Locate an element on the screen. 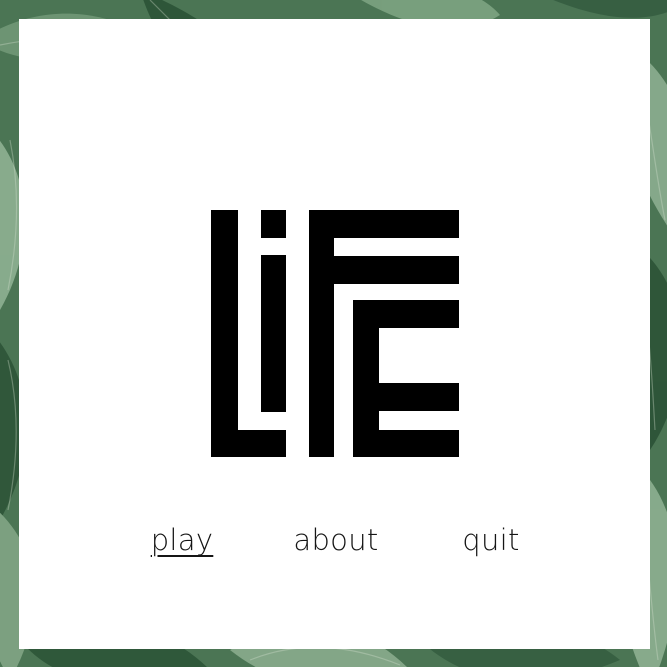 The height and width of the screenshot is (667, 667). logo-i-stem is located at coordinates (273, 333).